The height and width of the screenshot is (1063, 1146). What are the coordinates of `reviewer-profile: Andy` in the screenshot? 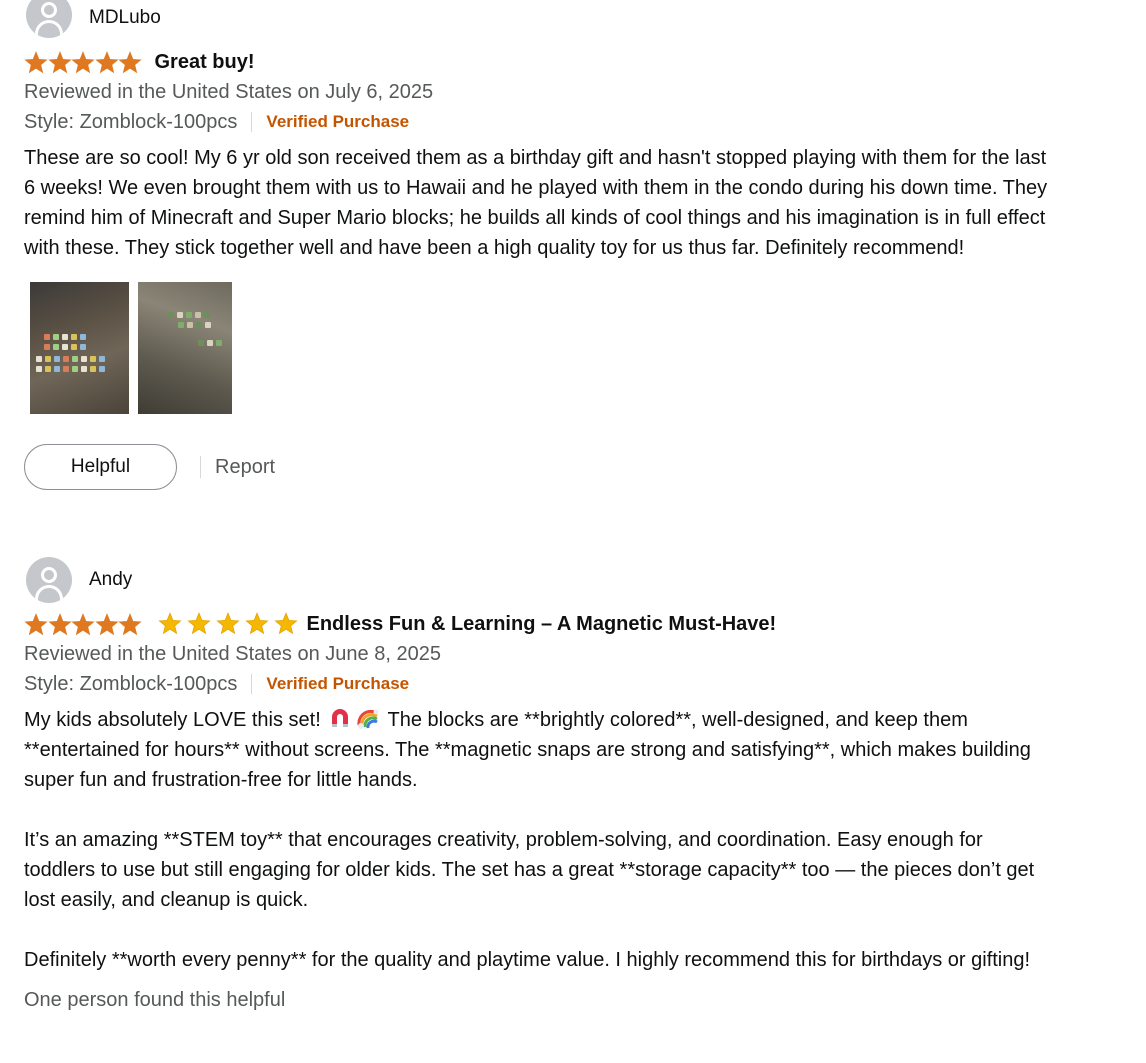 It's located at (544, 580).